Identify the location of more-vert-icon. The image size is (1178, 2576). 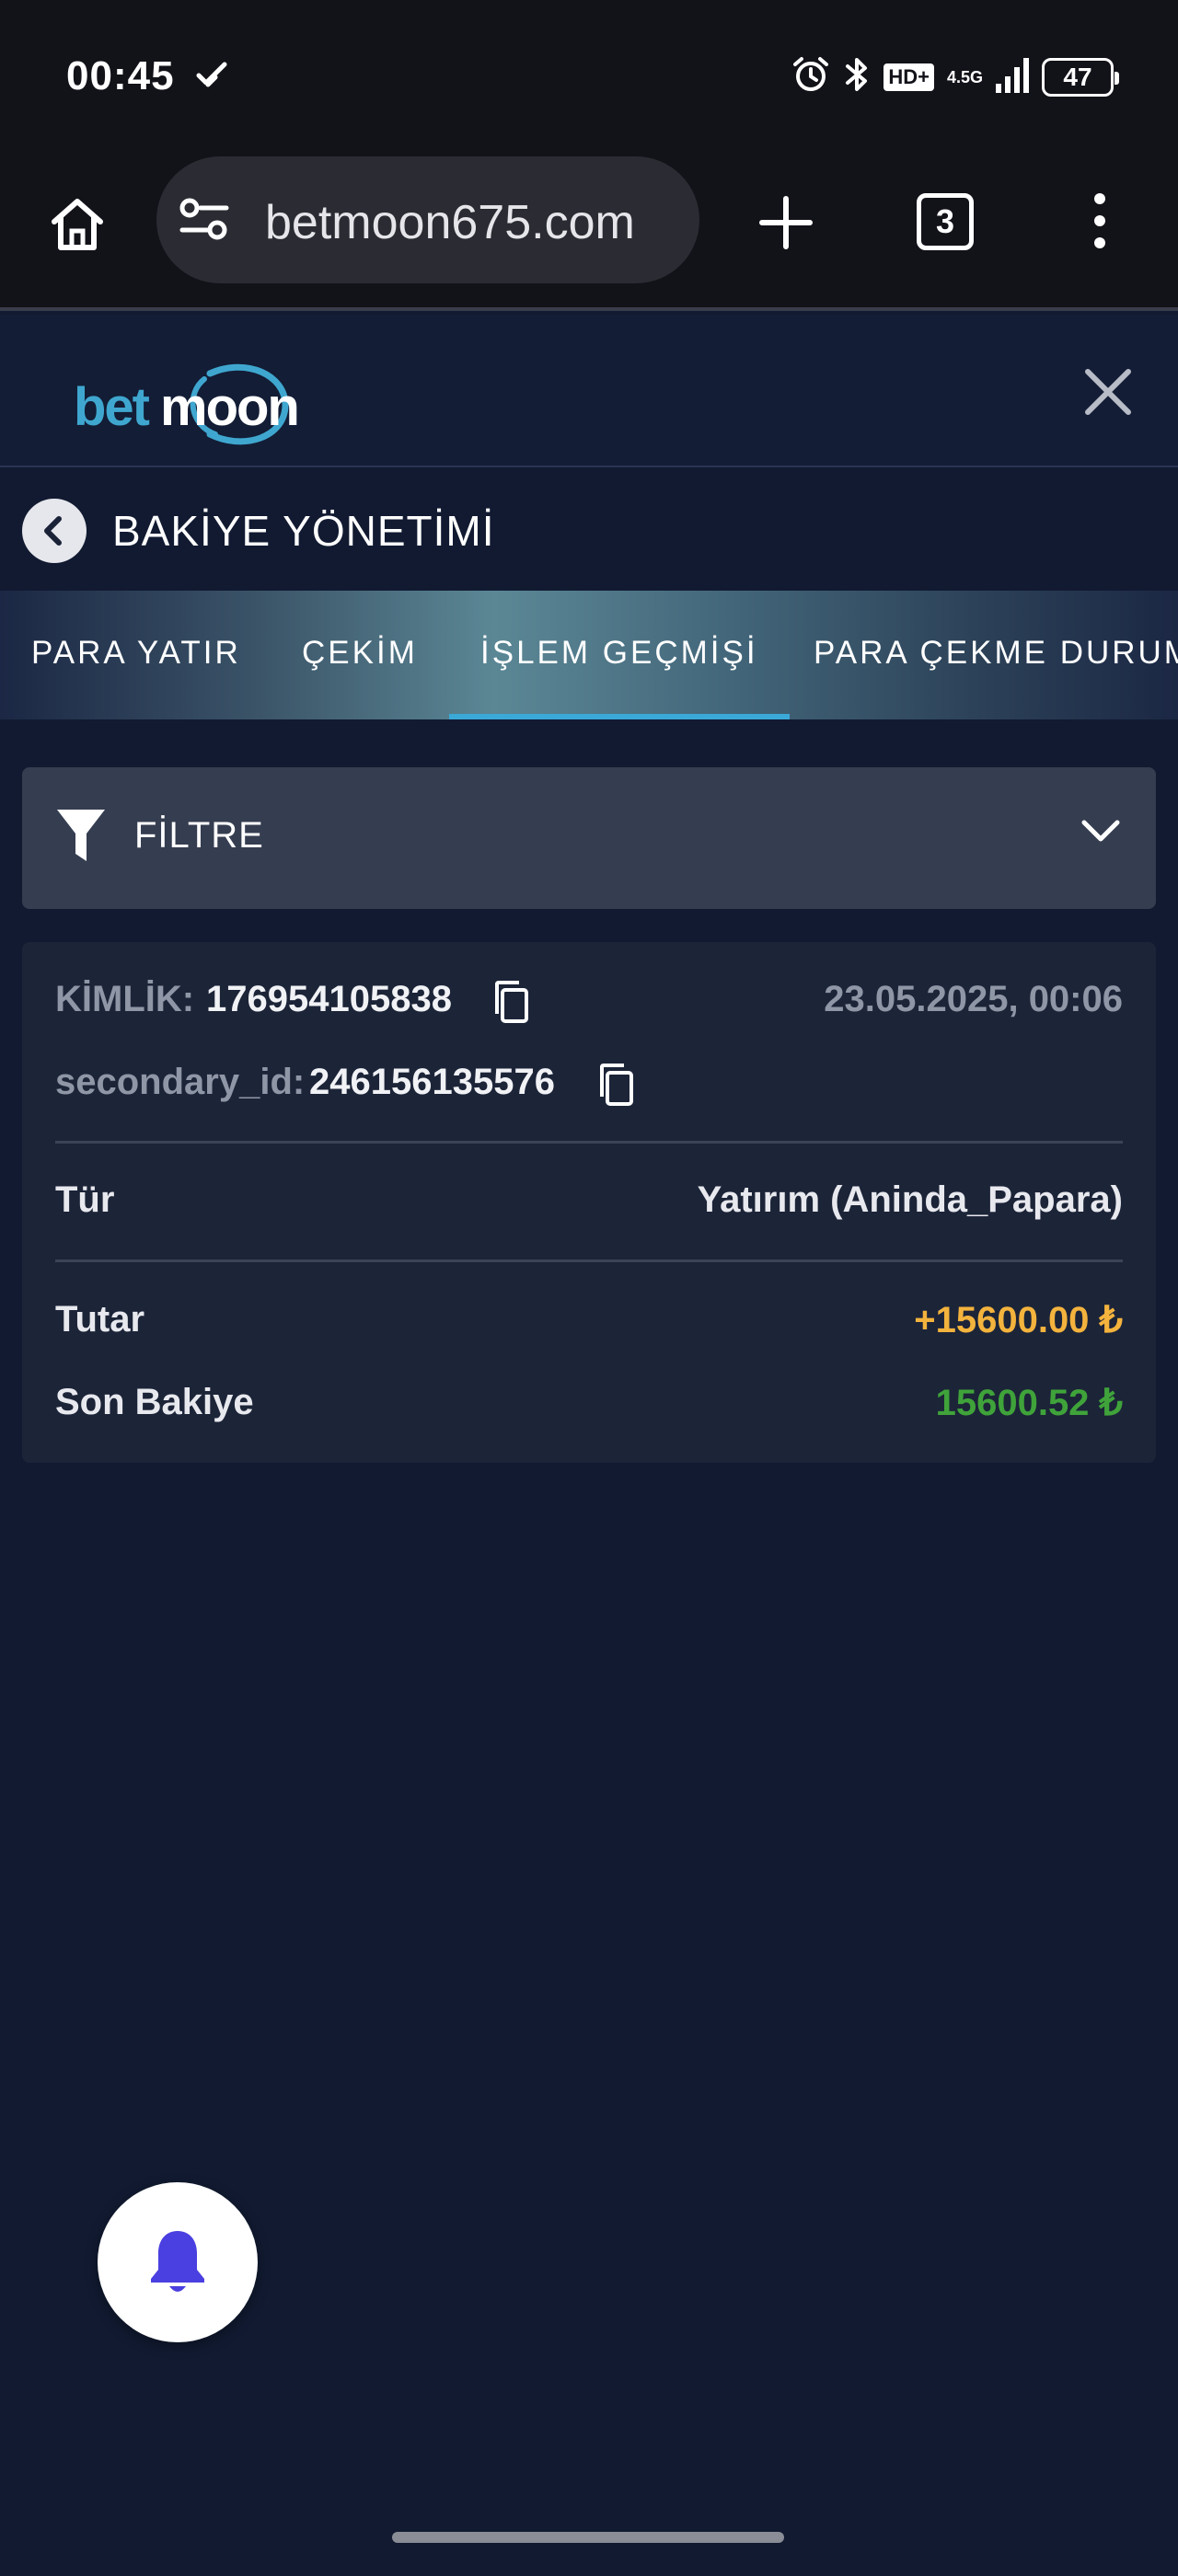
(1099, 220).